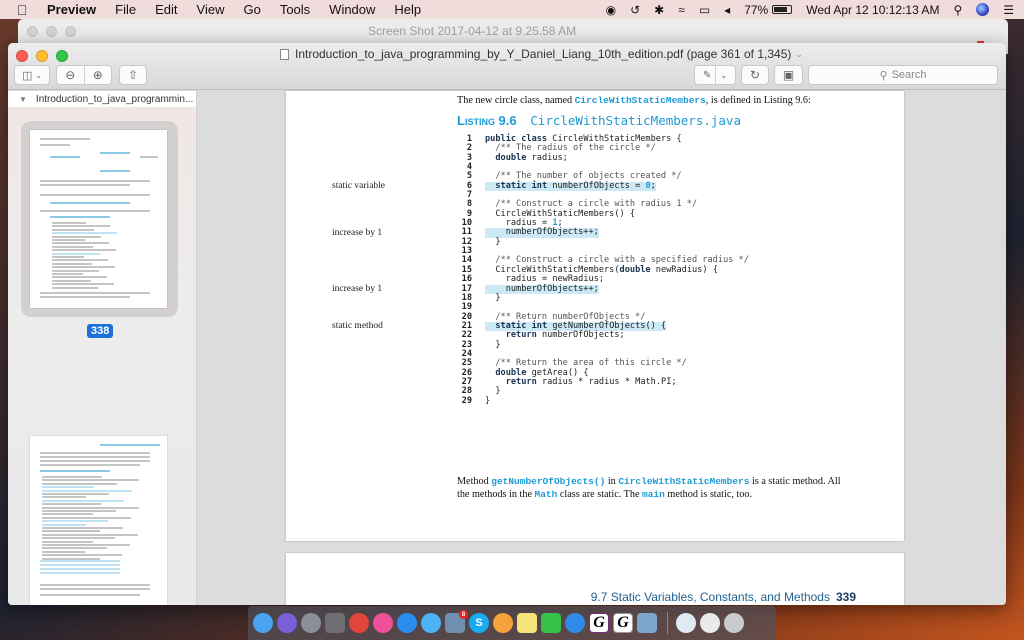 This screenshot has width=1024, height=640. What do you see at coordinates (70, 75) in the screenshot?
I see `zoom-out-button: ⊖` at bounding box center [70, 75].